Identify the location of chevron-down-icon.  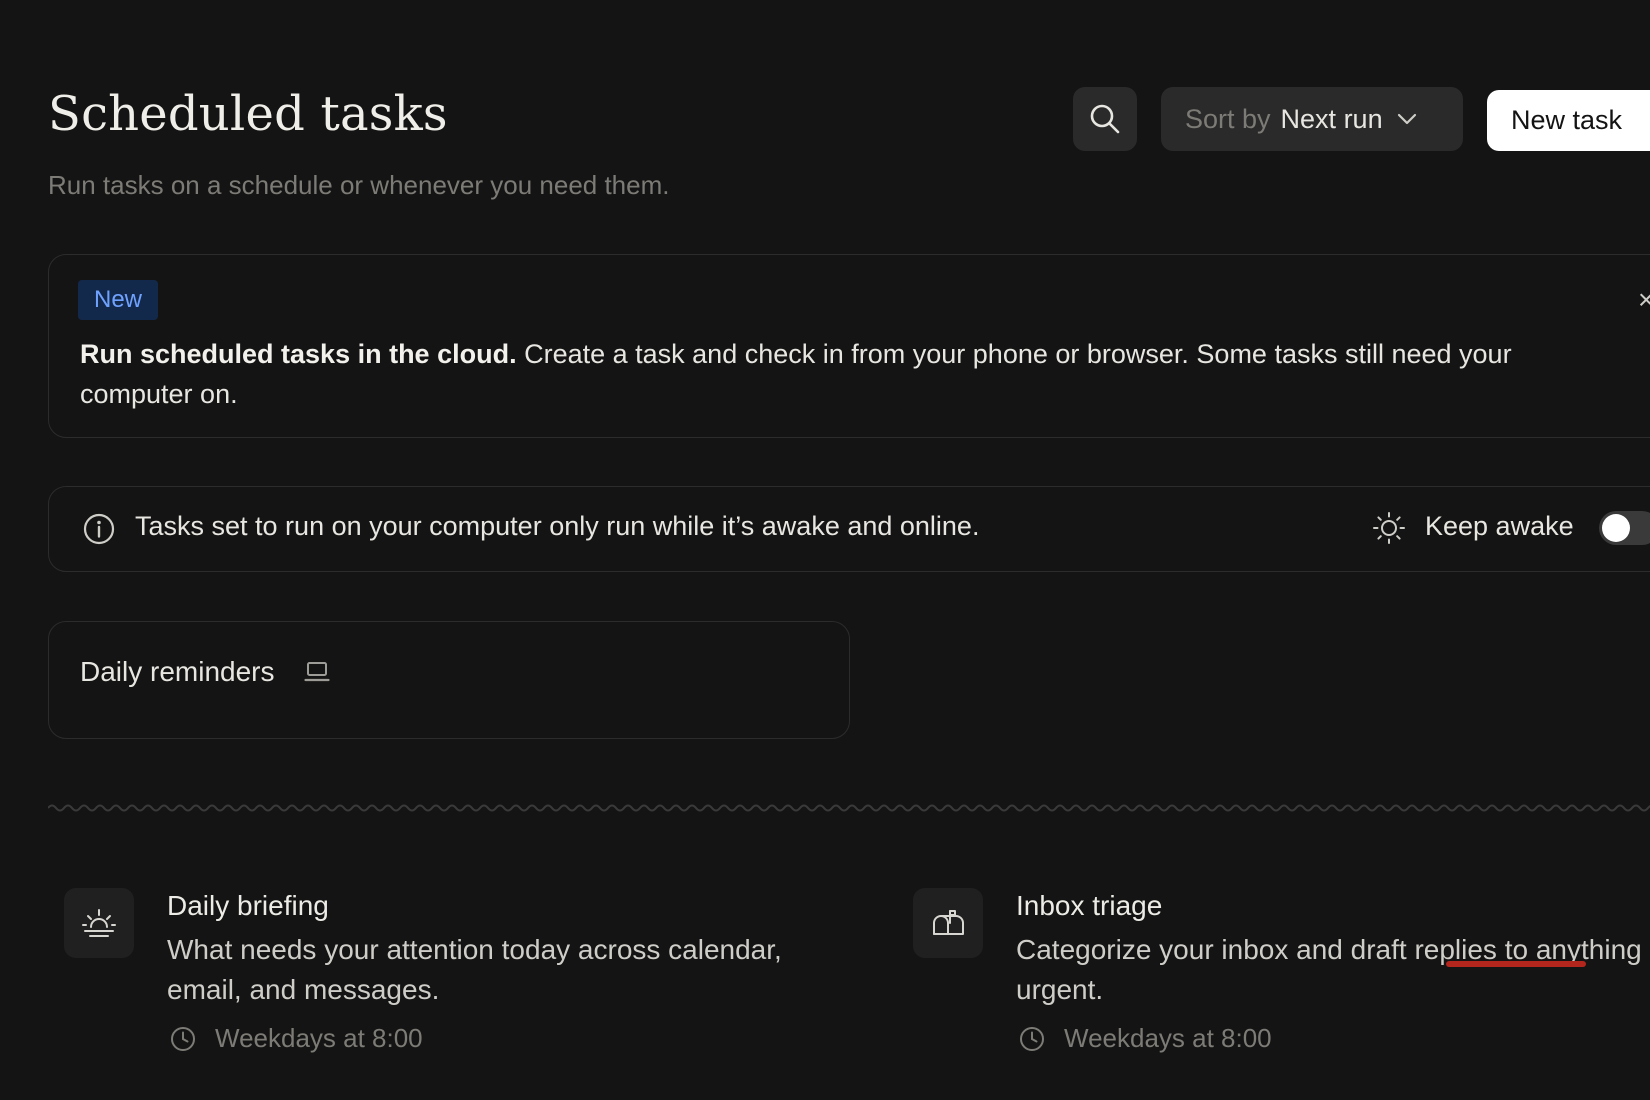
(1406, 119).